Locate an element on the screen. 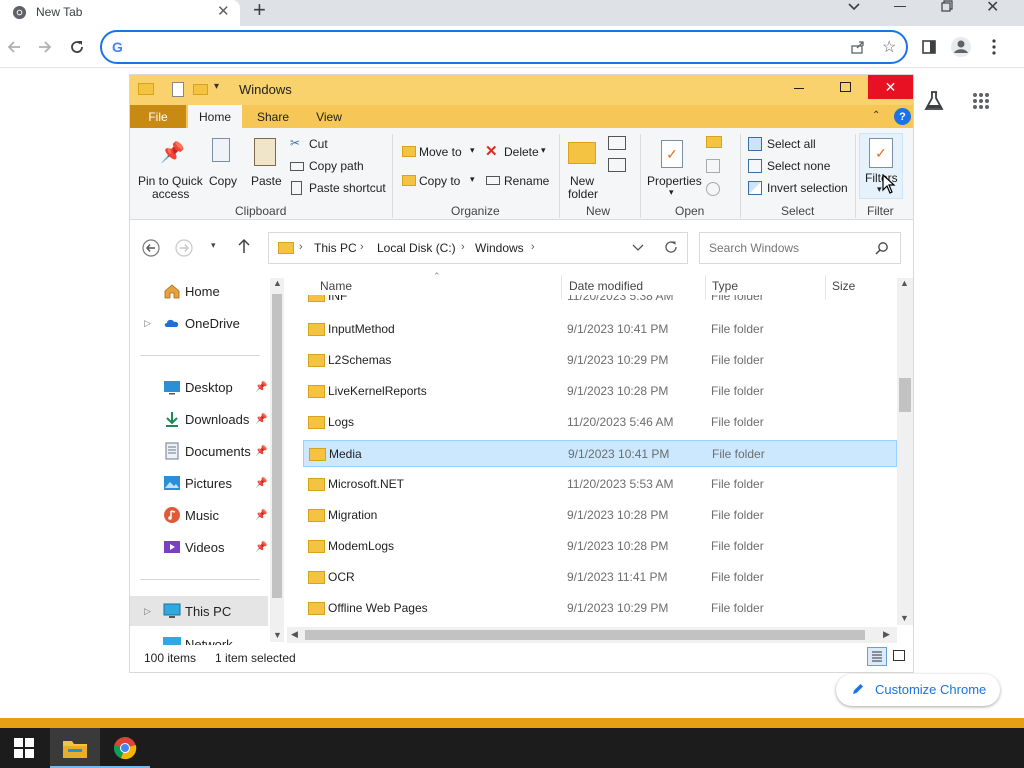 The height and width of the screenshot is (768, 1024). explorer-minimize-icon is located at coordinates (799, 88).